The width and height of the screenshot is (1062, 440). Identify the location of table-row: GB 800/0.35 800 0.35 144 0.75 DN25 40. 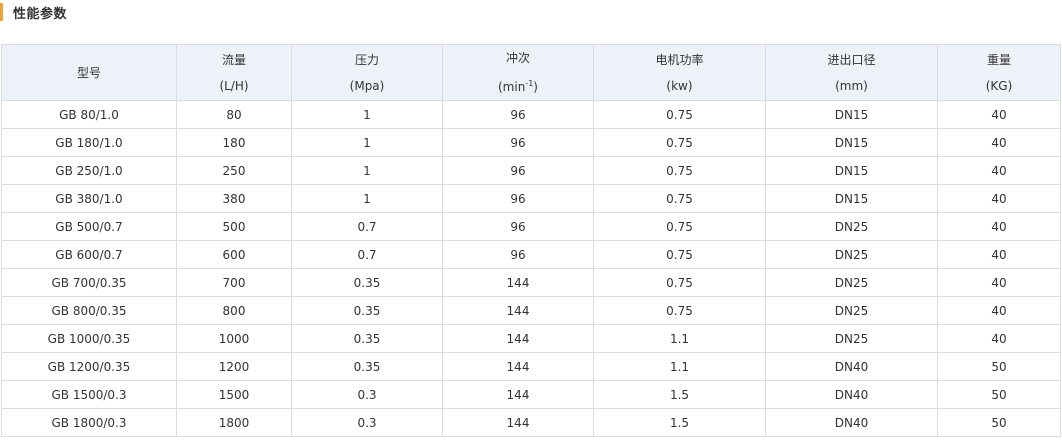
(531, 310).